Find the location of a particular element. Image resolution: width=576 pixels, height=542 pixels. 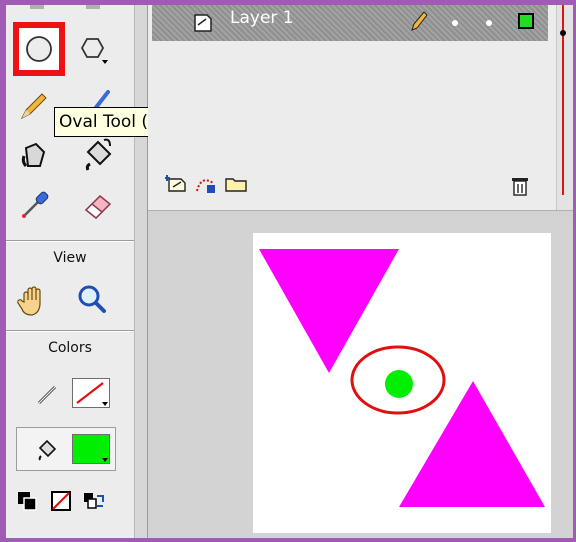

add-motion-guide-icon is located at coordinates (206, 184).